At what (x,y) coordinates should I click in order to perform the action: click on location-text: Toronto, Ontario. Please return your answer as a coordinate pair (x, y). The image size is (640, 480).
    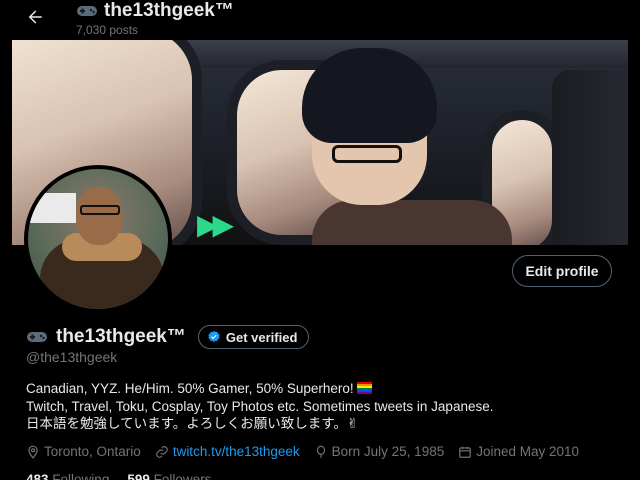
    Looking at the image, I should click on (92, 451).